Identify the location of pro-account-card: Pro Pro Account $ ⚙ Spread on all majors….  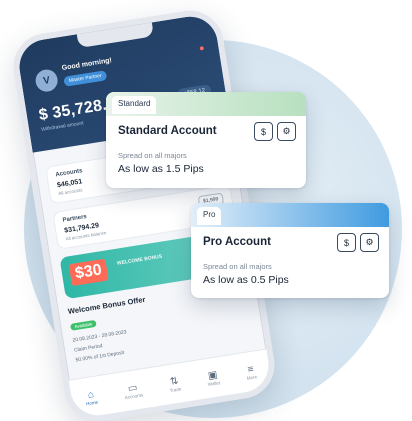
(290, 250).